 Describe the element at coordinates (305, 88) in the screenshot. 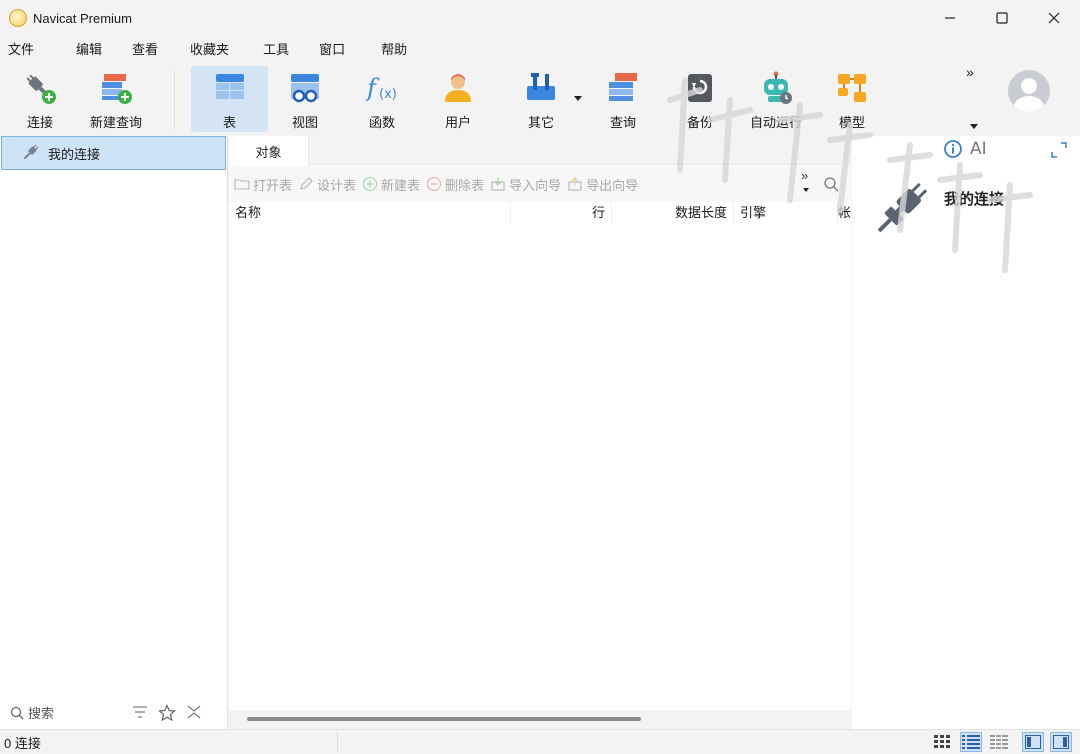

I see `view-icon` at that location.